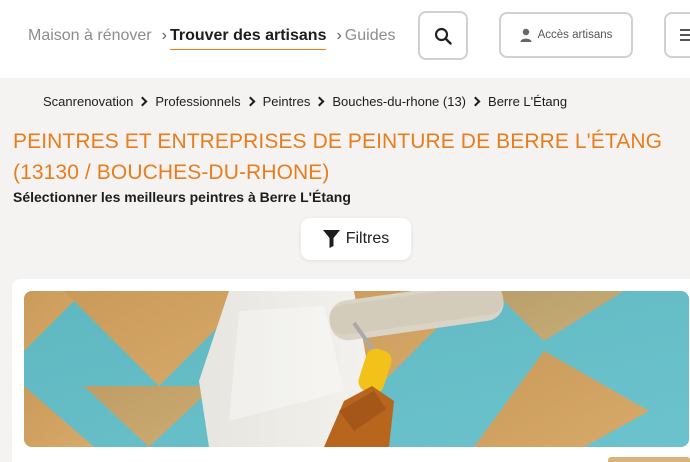 Image resolution: width=690 pixels, height=462 pixels. What do you see at coordinates (88, 101) in the screenshot?
I see `breadcrumb-item-scanrenovation: Scanrenovation` at bounding box center [88, 101].